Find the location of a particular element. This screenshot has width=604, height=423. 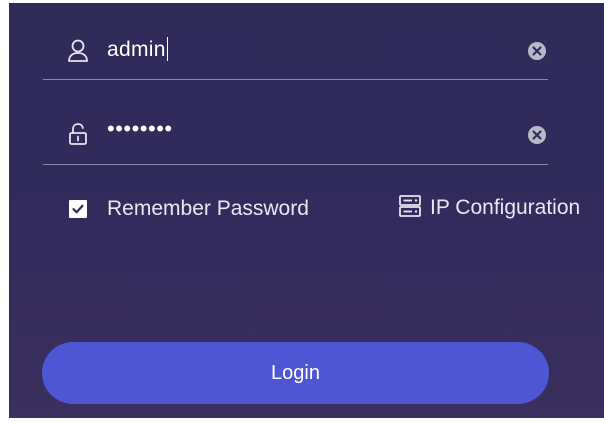

clear-password-button is located at coordinates (537, 135).